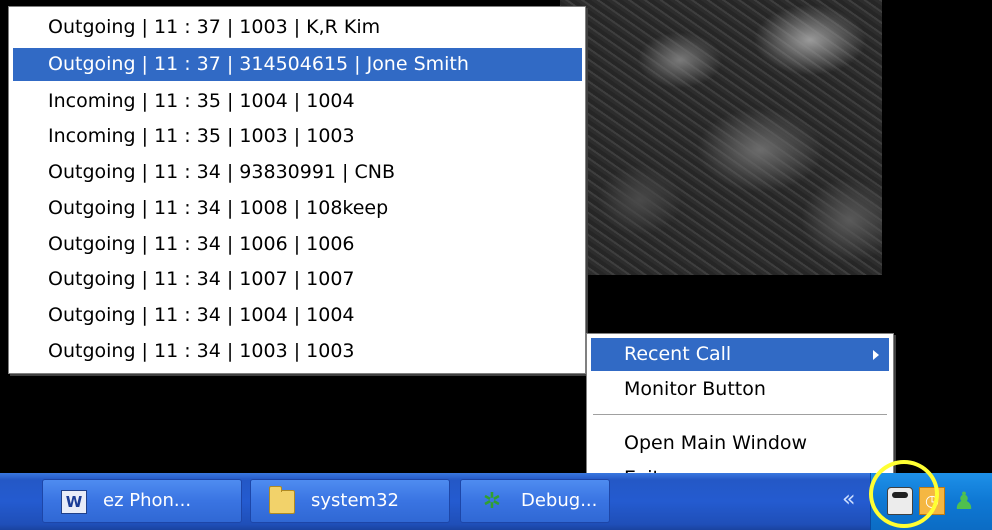 The image size is (992, 530). What do you see at coordinates (297, 279) in the screenshot?
I see `recent-call-item: Outgoing | 11 : 34 | 1007 | 1007` at bounding box center [297, 279].